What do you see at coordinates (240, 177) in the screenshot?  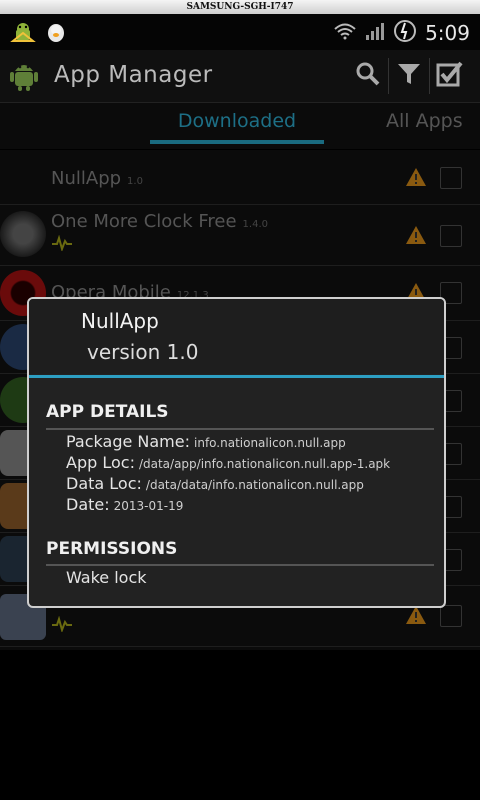 I see `list-item: NullApp 1.0` at bounding box center [240, 177].